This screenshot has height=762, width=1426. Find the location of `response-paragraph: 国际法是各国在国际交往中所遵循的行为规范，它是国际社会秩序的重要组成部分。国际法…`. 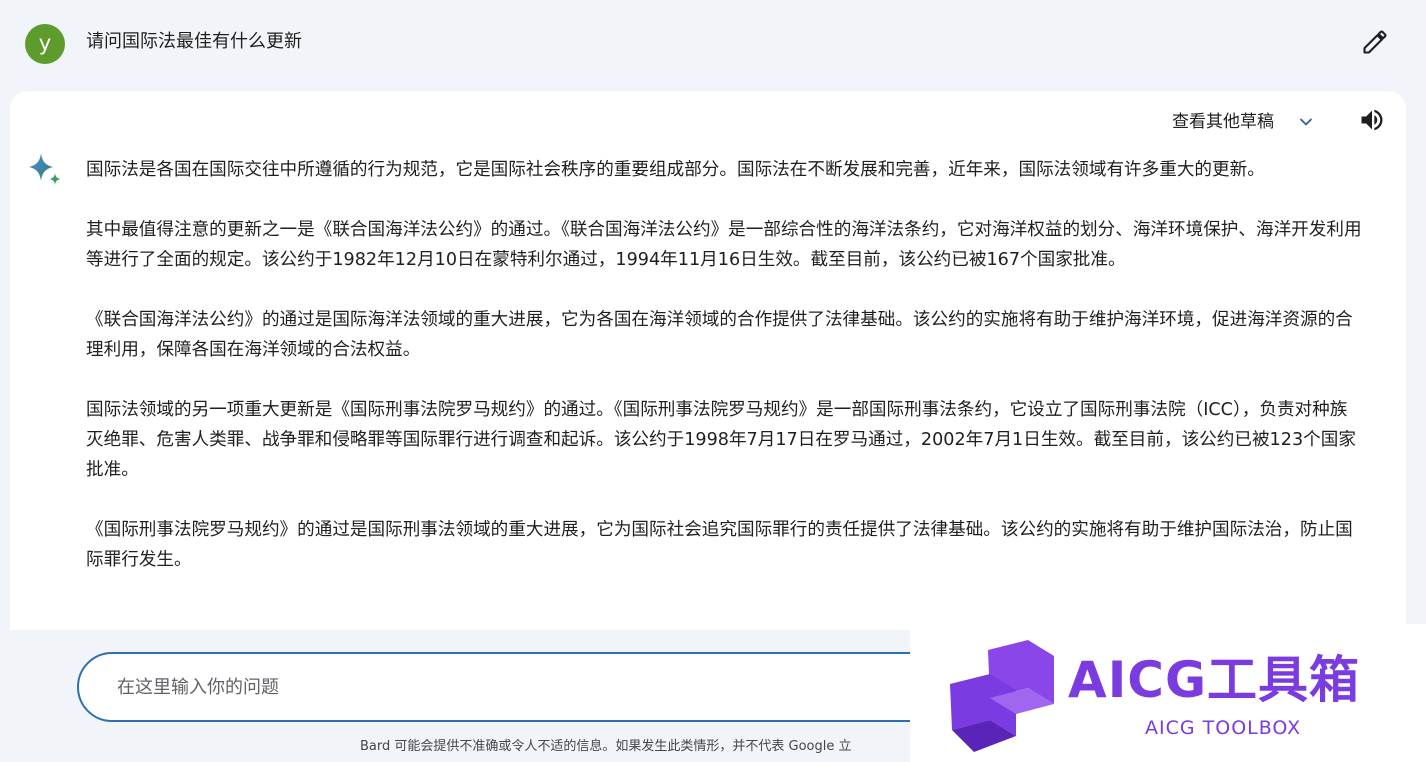

response-paragraph: 国际法是各国在国际交往中所遵循的行为规范，它是国际社会秩序的重要组成部分。国际法… is located at coordinates (675, 170).